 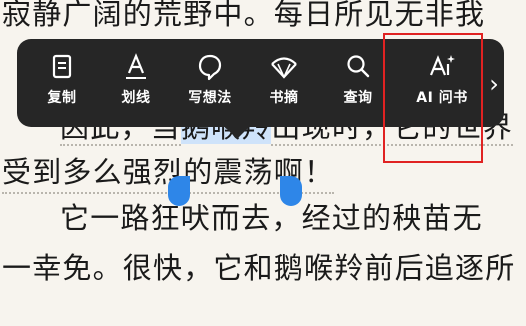 I want to click on excerpt-button: 书摘, so click(x=284, y=84).